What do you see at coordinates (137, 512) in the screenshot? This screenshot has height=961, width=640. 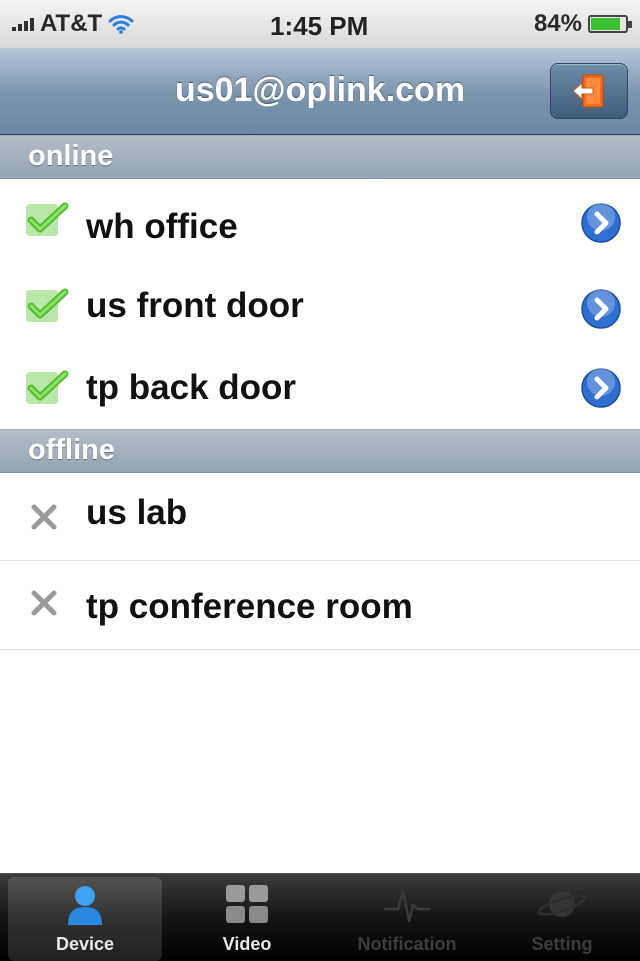 I see `device-name: us lab` at bounding box center [137, 512].